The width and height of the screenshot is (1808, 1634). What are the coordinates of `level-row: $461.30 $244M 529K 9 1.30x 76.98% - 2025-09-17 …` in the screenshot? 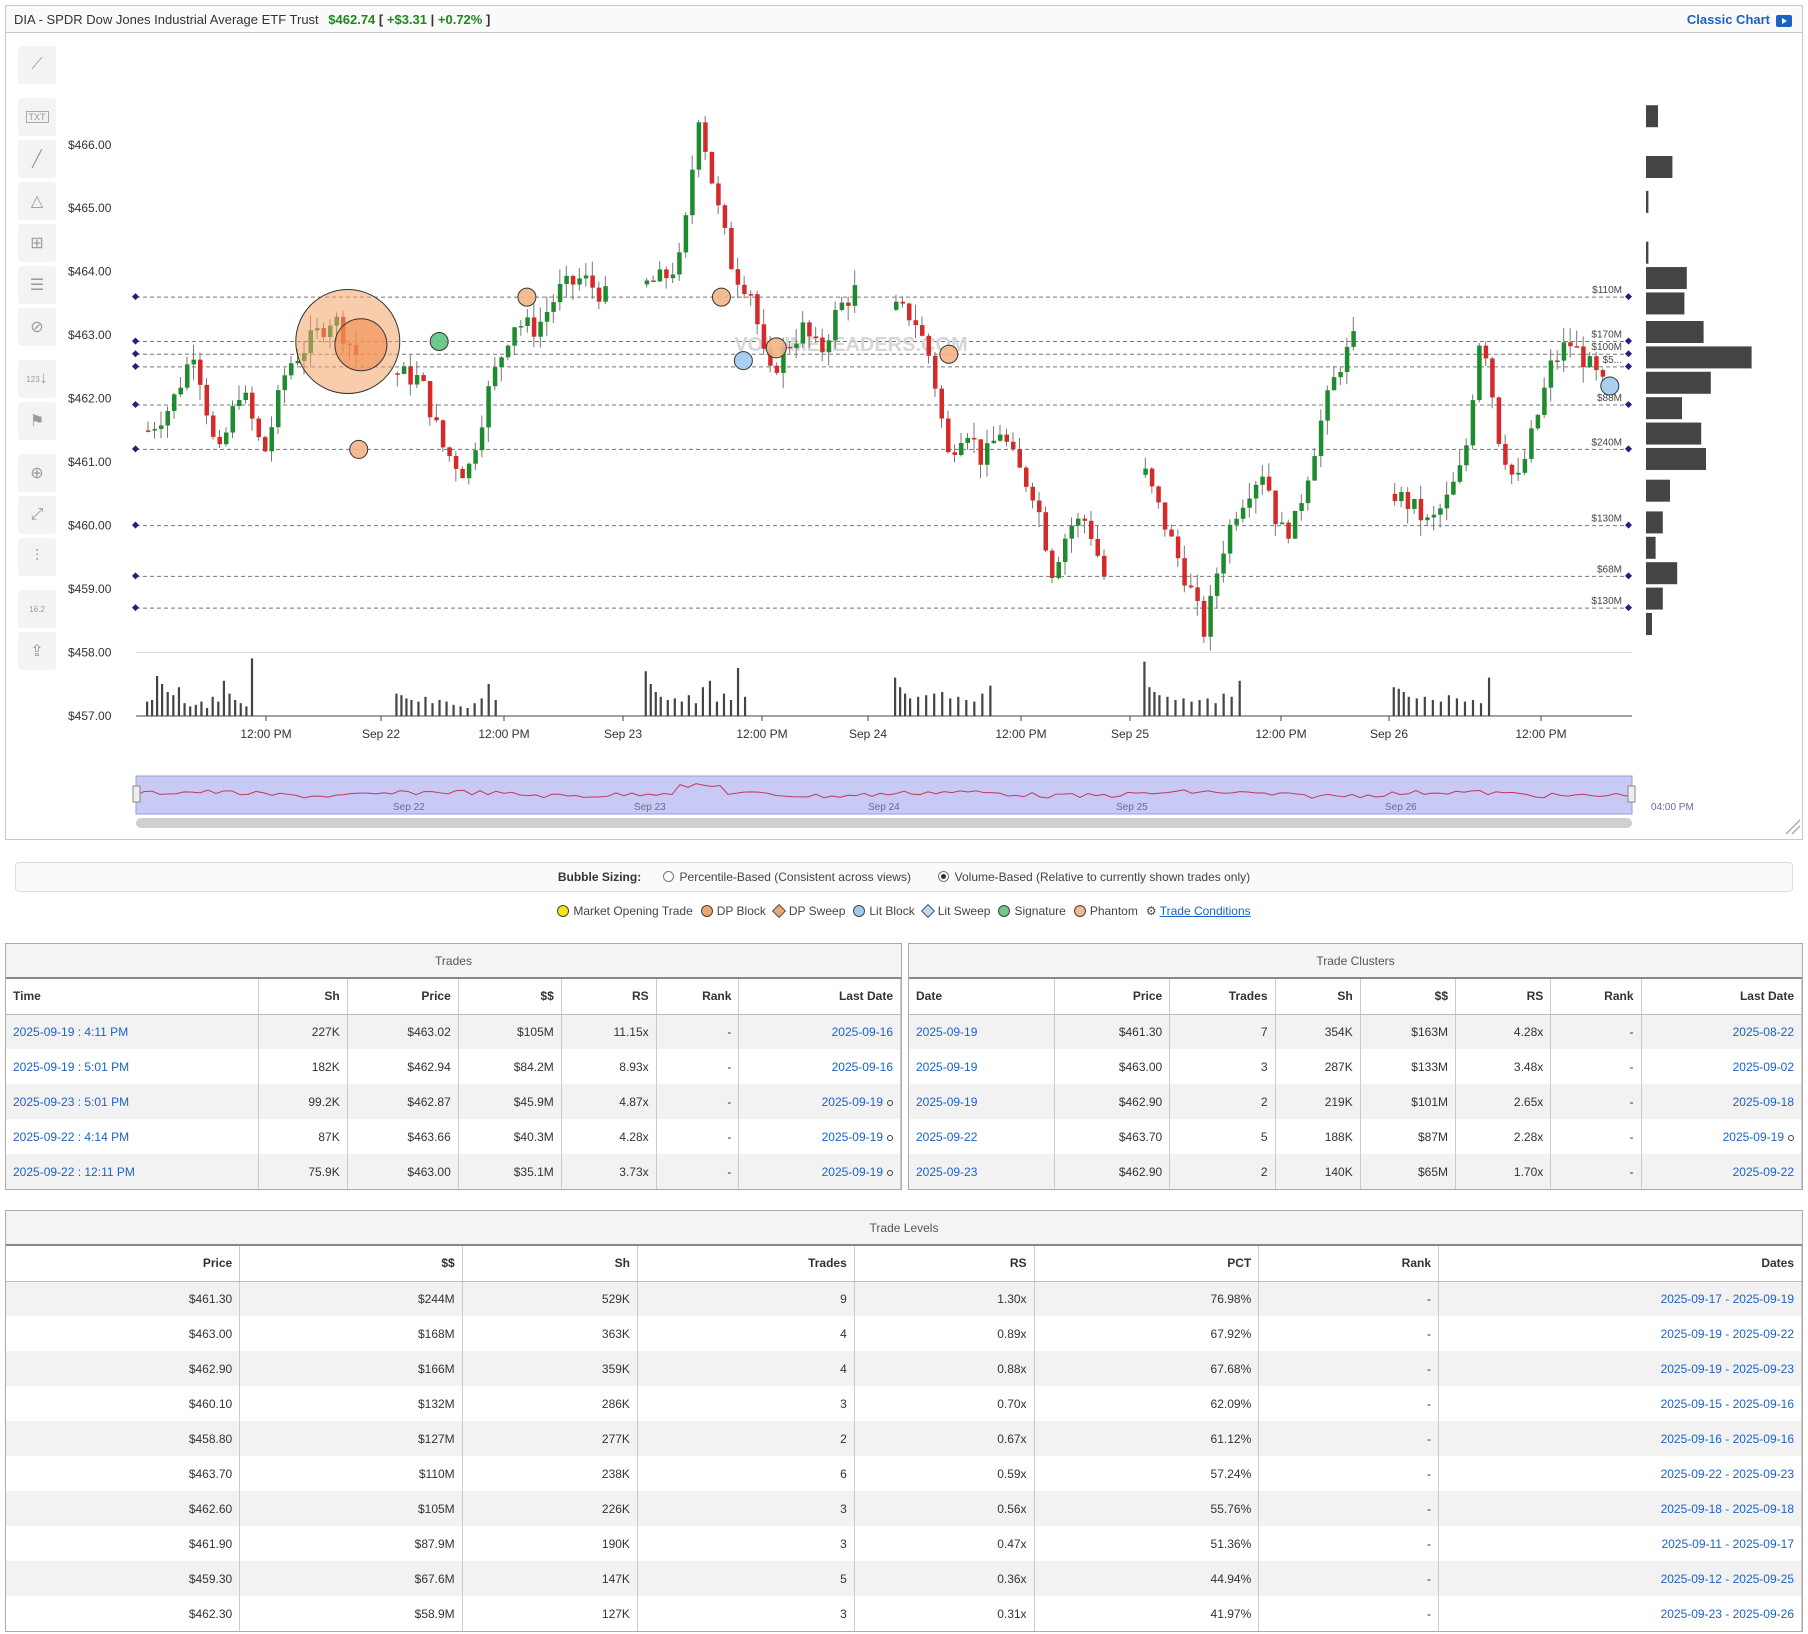 It's located at (904, 1298).